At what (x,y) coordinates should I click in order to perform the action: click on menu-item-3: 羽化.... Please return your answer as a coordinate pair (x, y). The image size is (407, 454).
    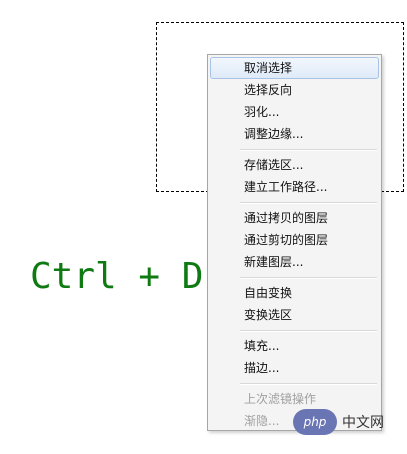
    Looking at the image, I should click on (294, 112).